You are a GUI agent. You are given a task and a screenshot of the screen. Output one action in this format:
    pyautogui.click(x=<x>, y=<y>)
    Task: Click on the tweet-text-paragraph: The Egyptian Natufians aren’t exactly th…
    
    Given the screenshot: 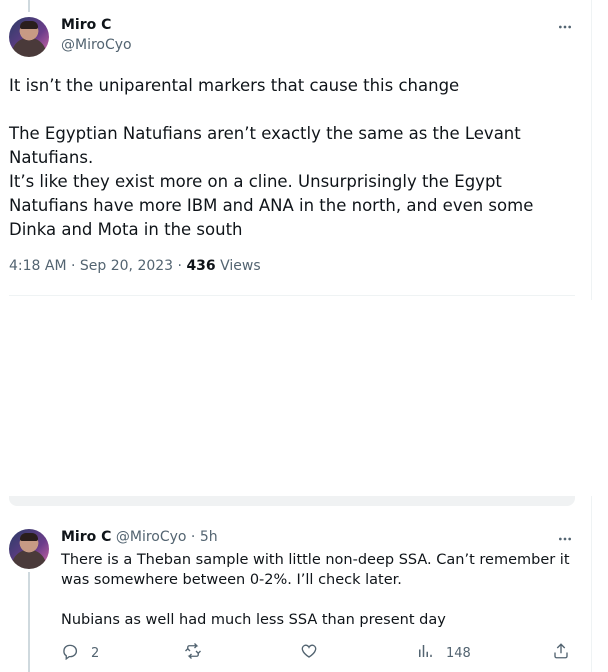 What is the action you would take?
    pyautogui.click(x=265, y=145)
    